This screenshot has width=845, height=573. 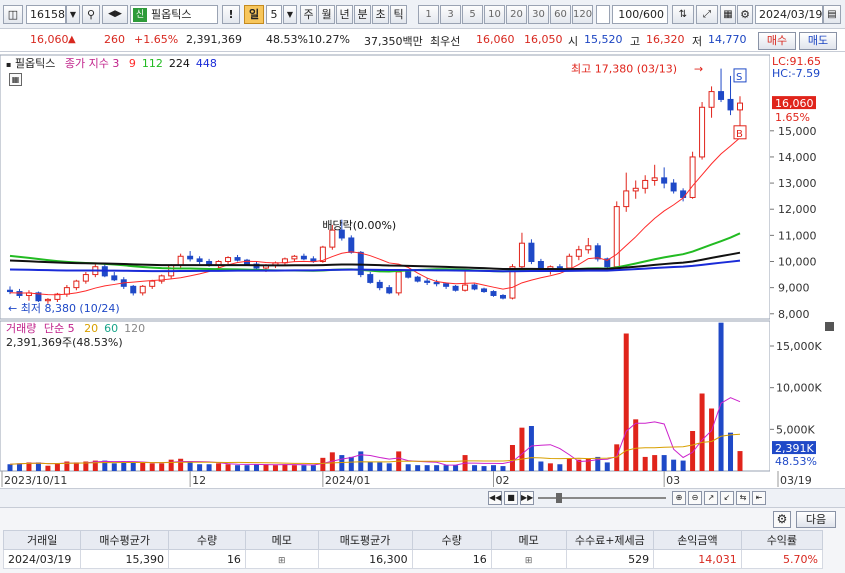 I want to click on interval-button-10: 10, so click(x=494, y=14).